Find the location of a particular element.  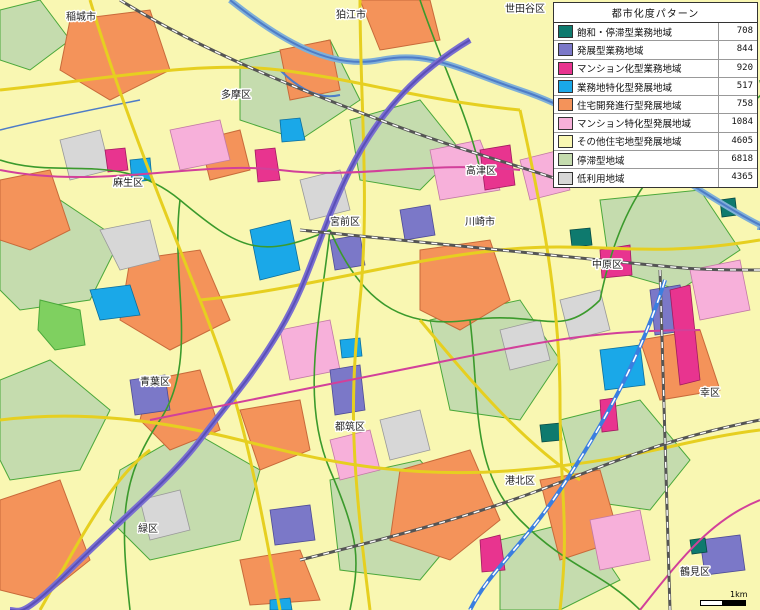

legend-row: 発展型業務地域 844 is located at coordinates (655, 50).